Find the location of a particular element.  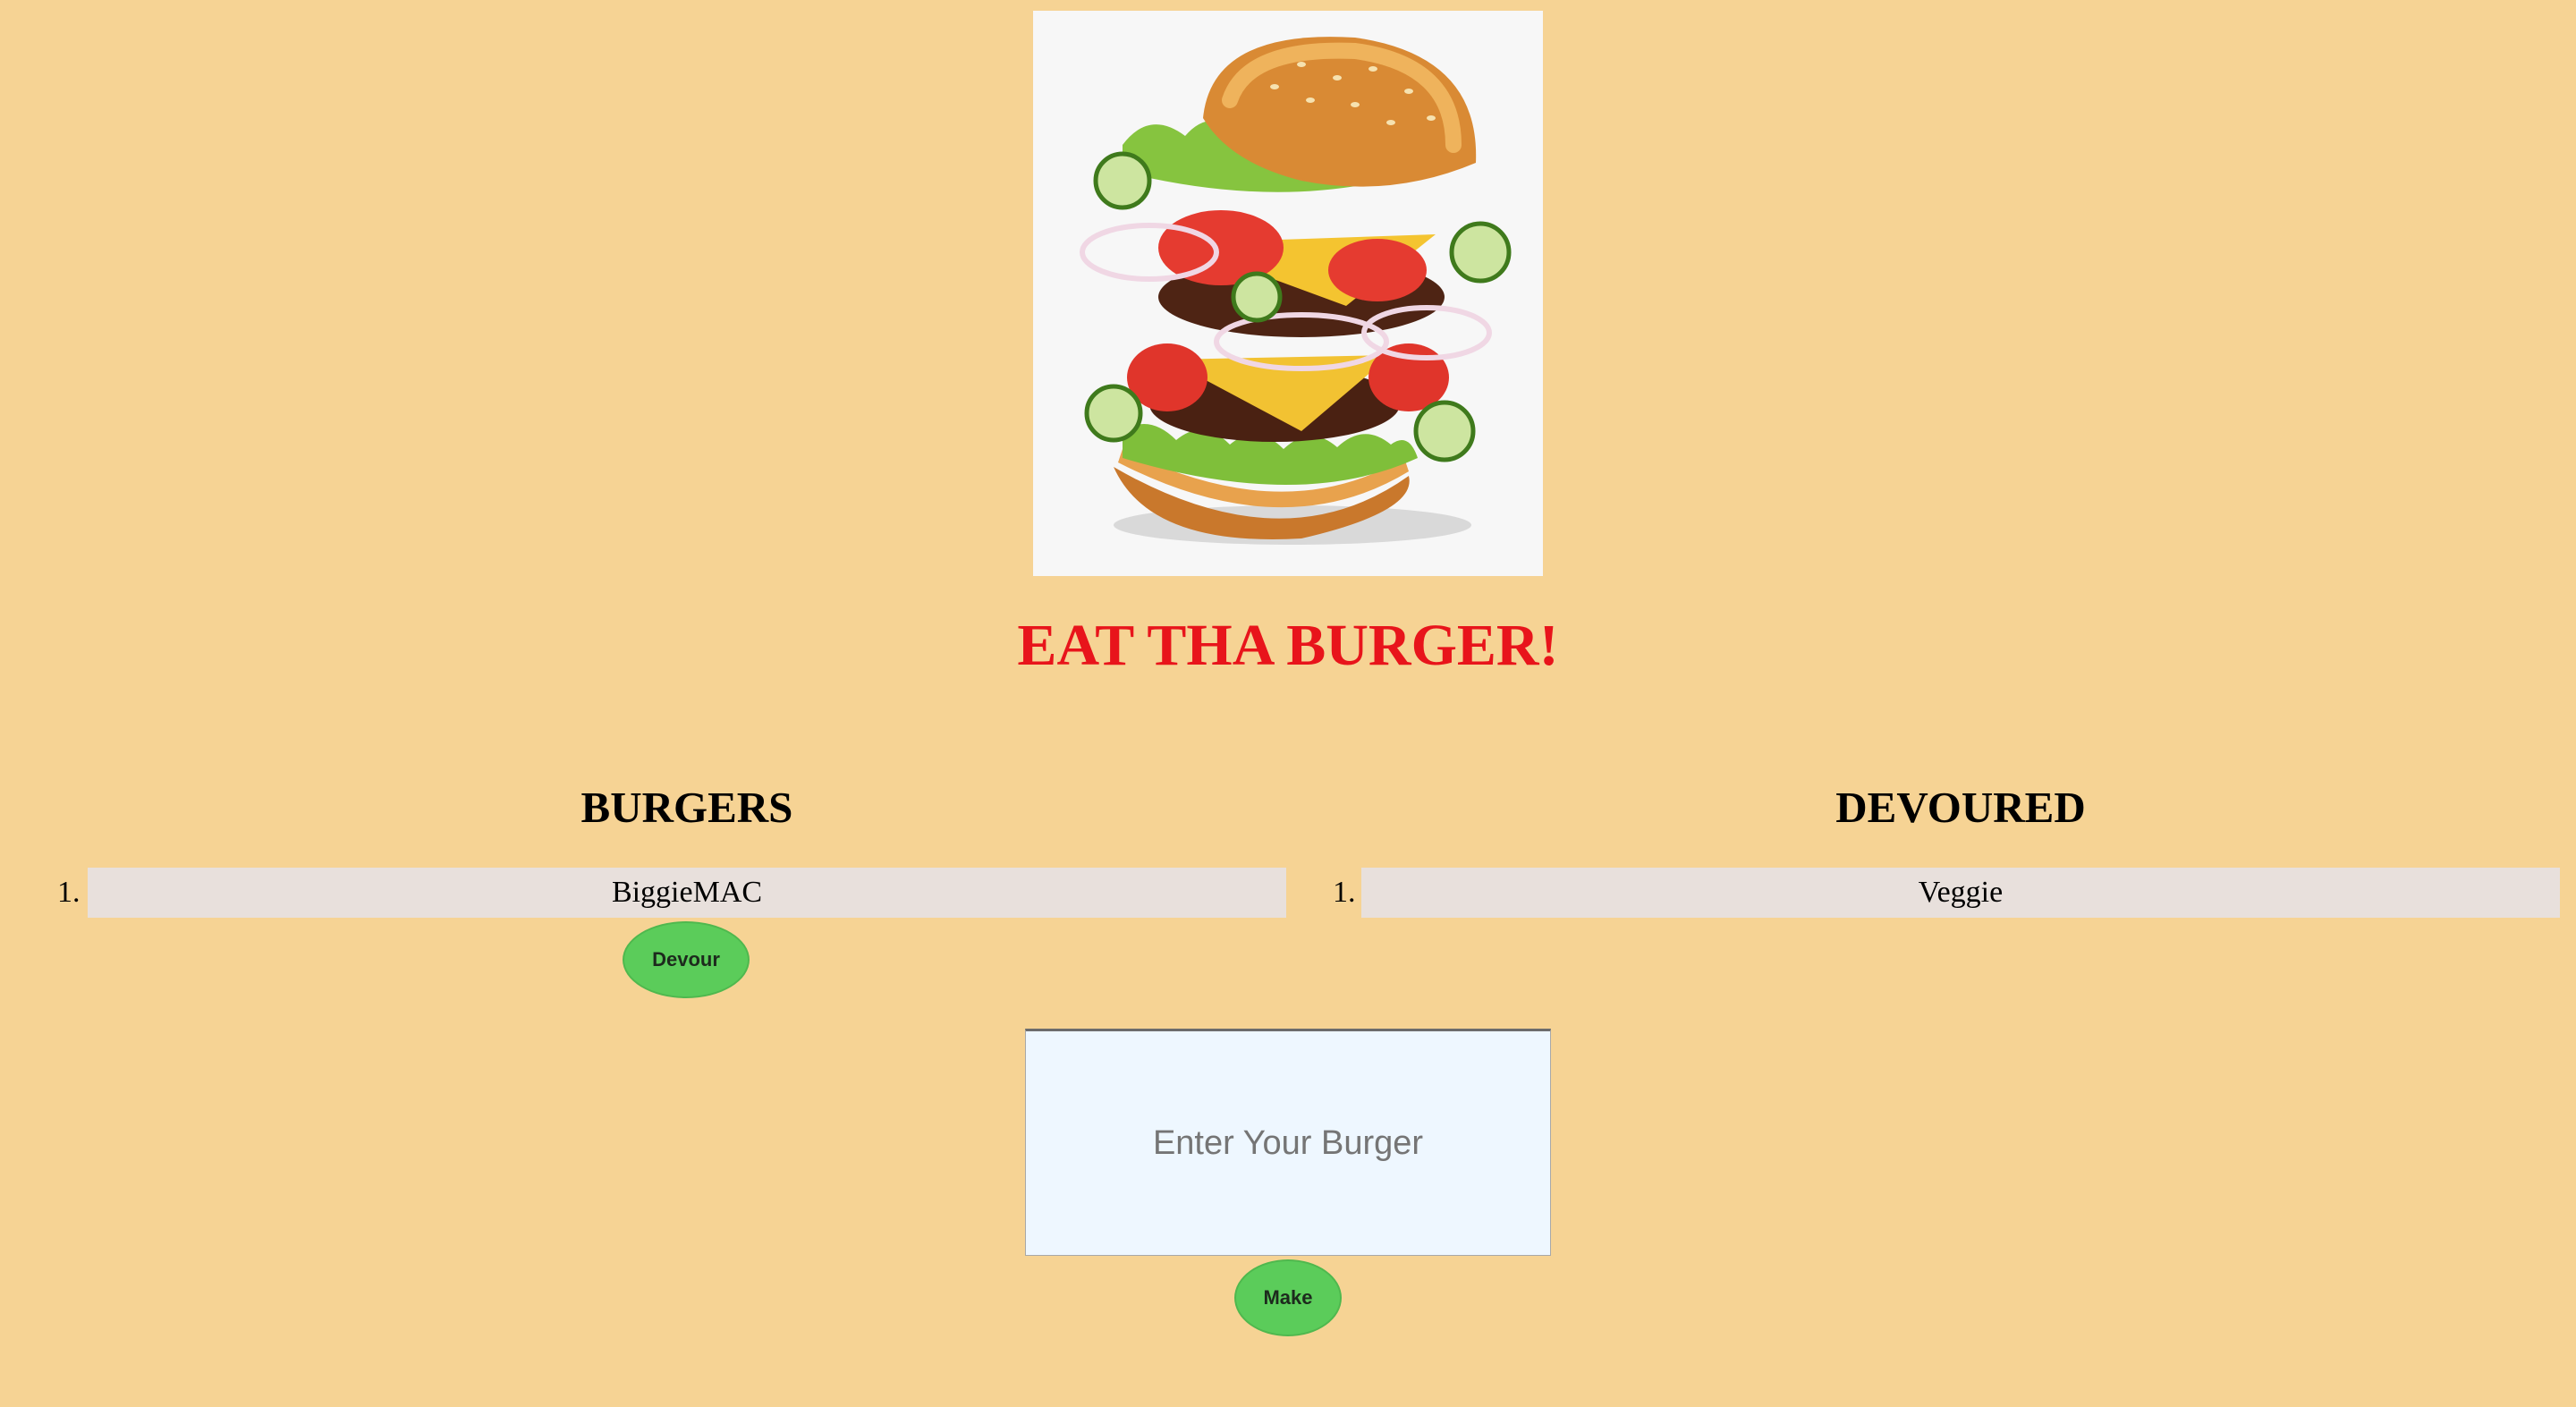

devoured-heading: DEVOURED is located at coordinates (1960, 807).